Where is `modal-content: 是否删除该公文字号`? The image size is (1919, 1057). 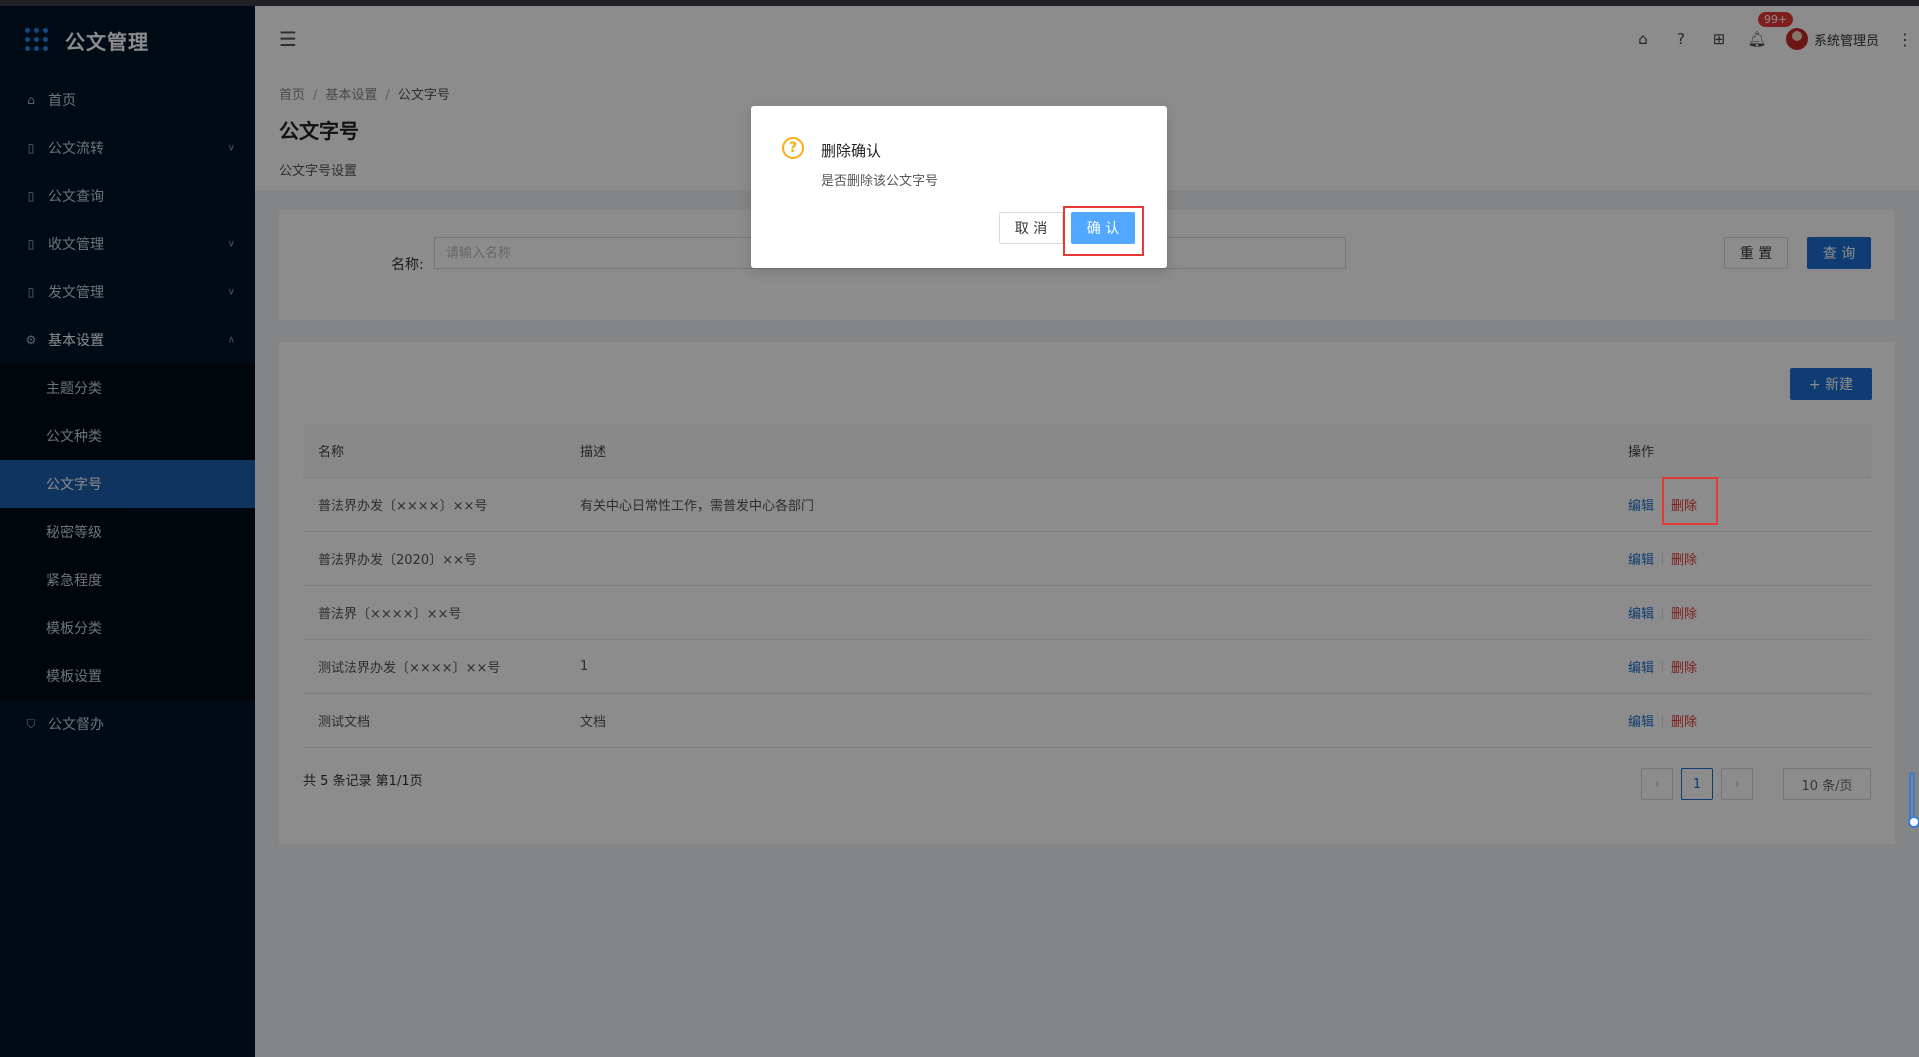
modal-content: 是否删除该公文字号 is located at coordinates (880, 181).